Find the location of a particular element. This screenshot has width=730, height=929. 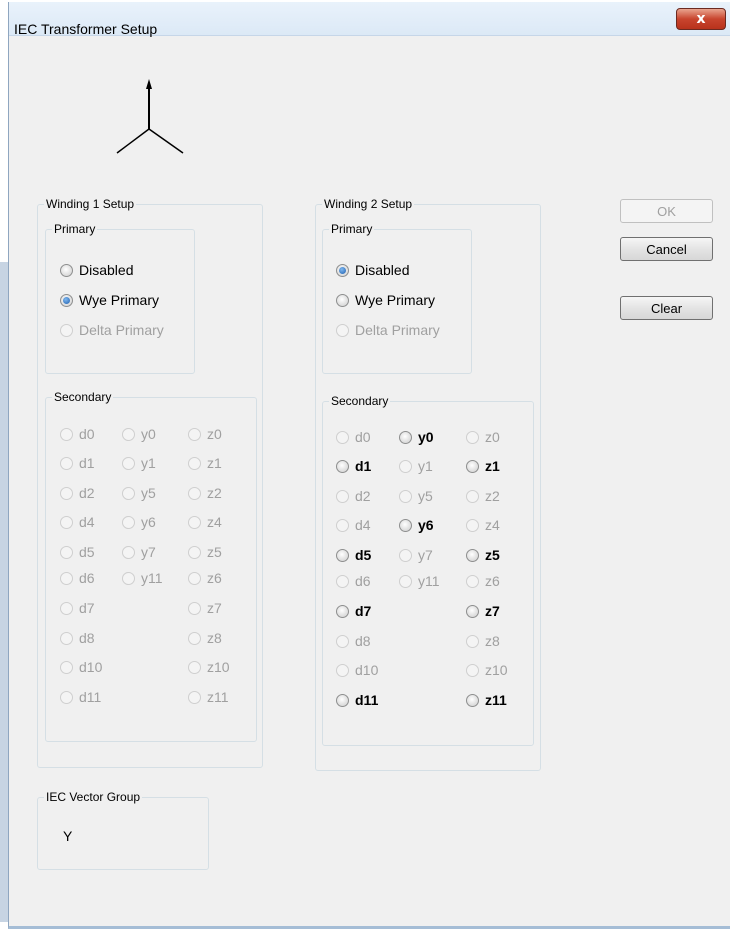

winding2-secondary-d11-label: d11 is located at coordinates (367, 700).